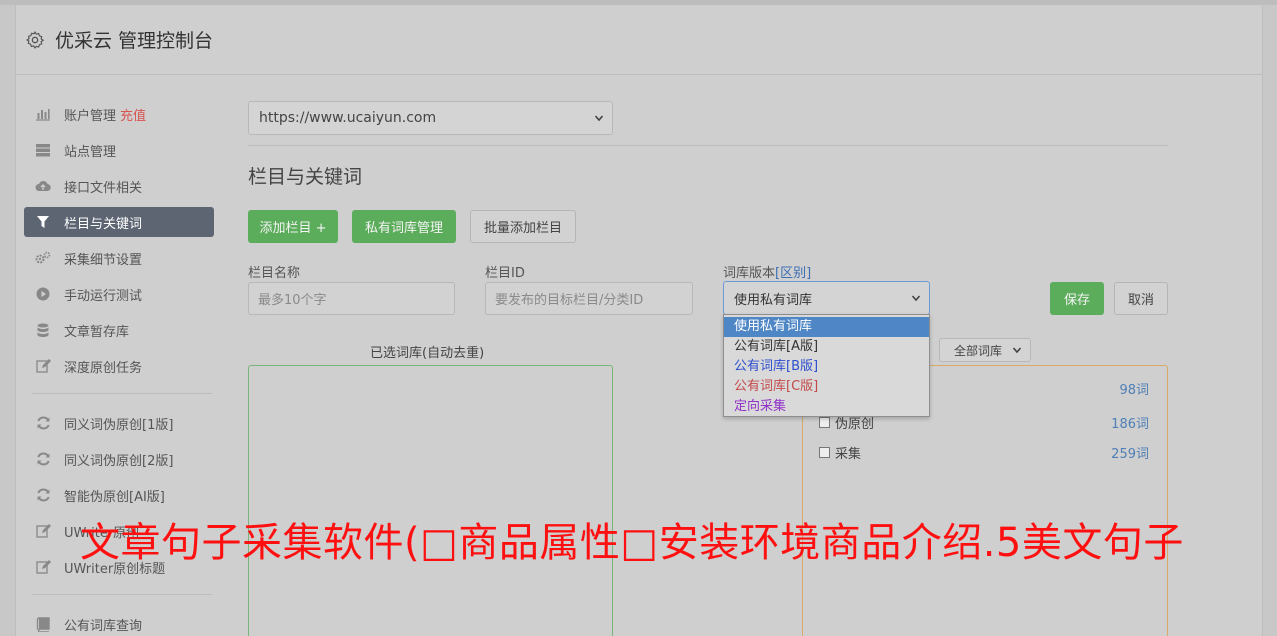  Describe the element at coordinates (114, 497) in the screenshot. I see `sidebar-item-label: 智能伪原创[AI版]` at that location.